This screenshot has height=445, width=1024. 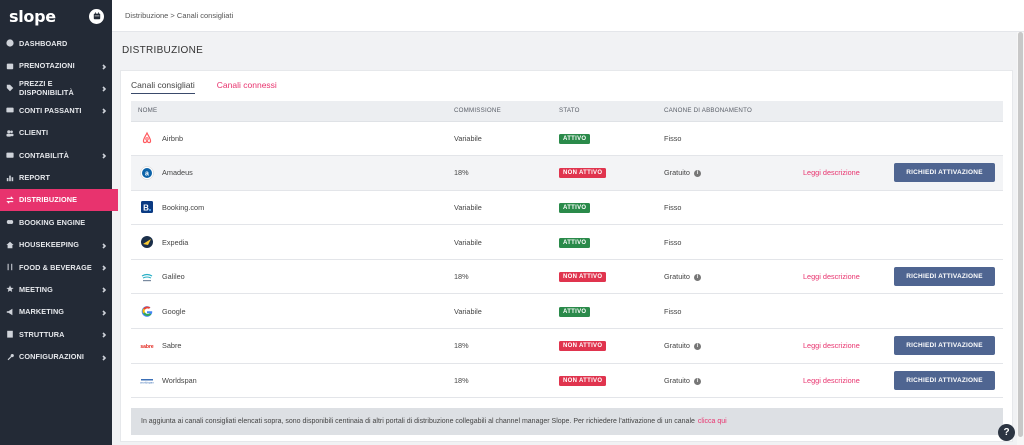 I want to click on wrench-icon, so click(x=10, y=357).